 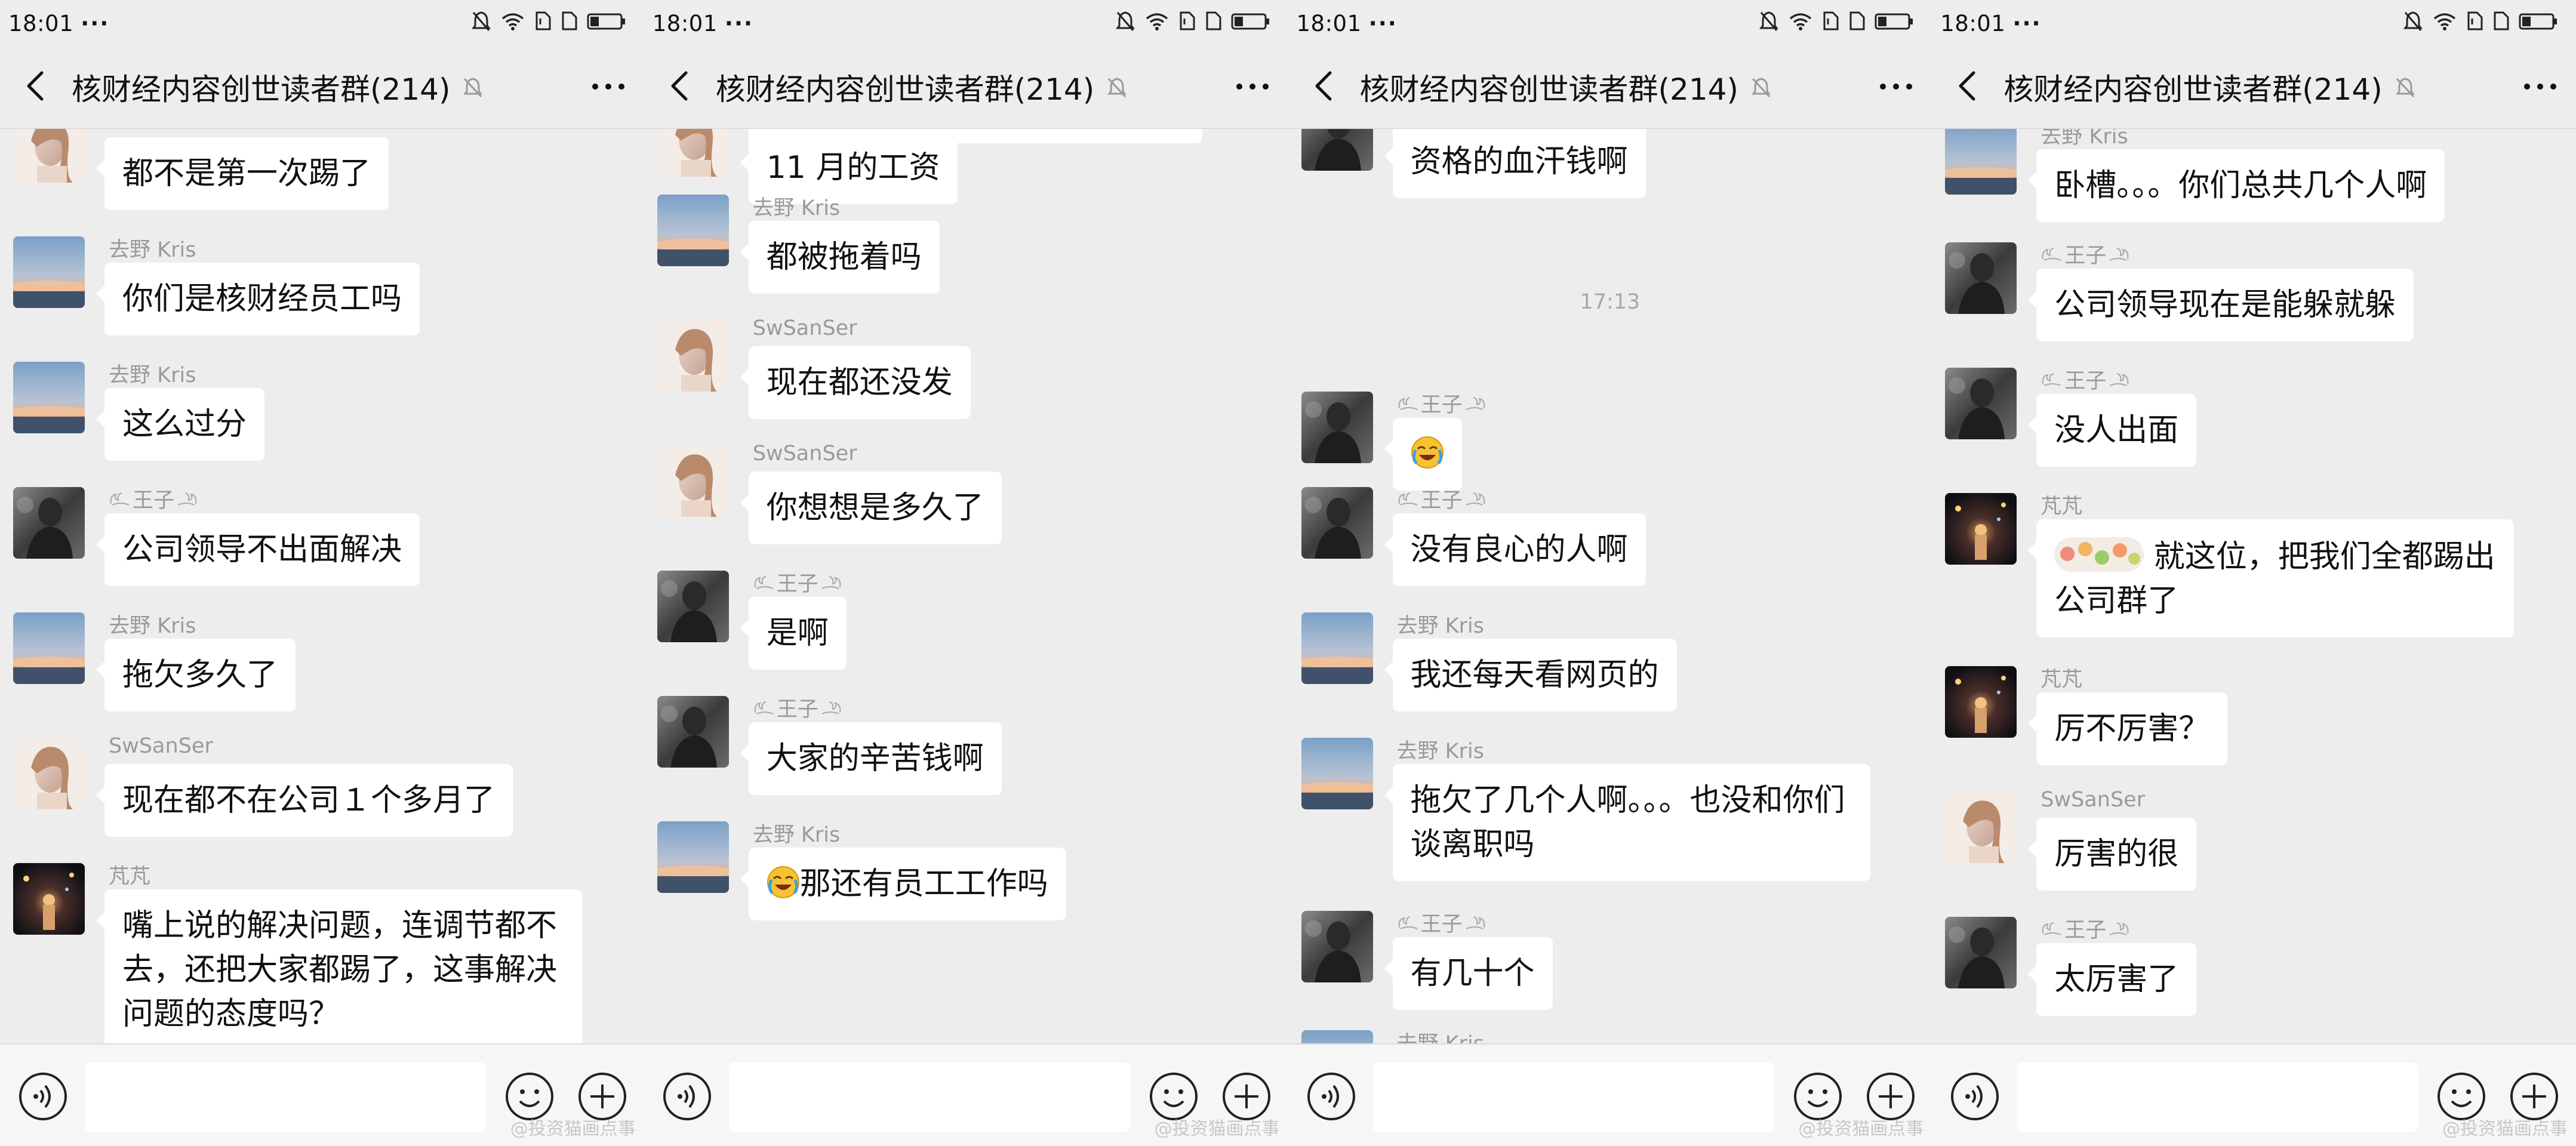 I want to click on message-bubble: 拖欠了几个人啊。。。也没和你们谈离职吗, so click(x=1627, y=822).